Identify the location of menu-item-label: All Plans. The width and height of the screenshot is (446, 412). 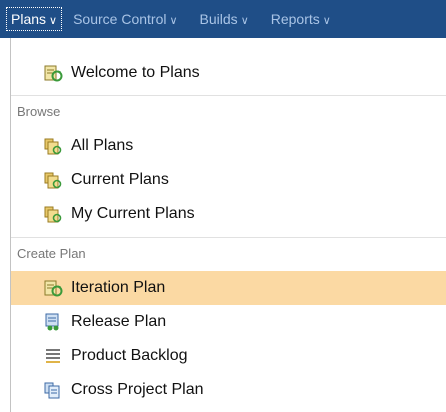
(102, 145).